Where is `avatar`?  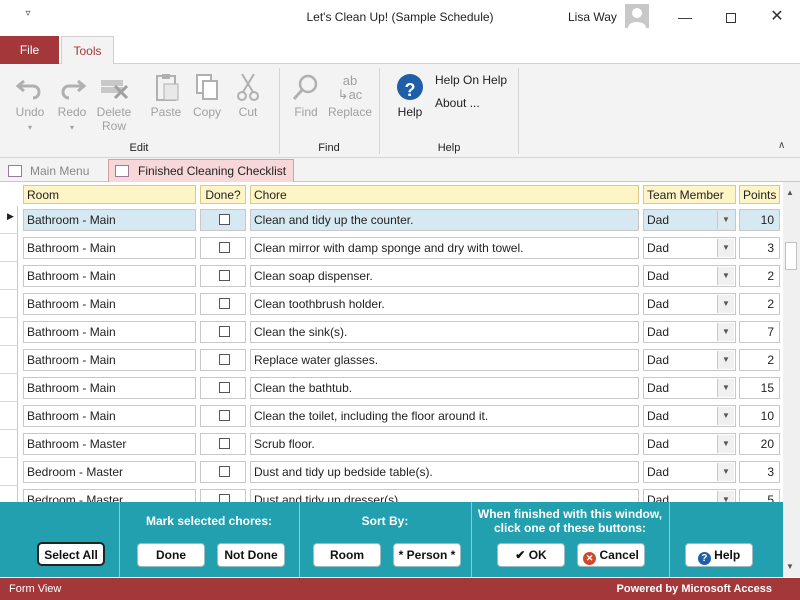 avatar is located at coordinates (637, 16).